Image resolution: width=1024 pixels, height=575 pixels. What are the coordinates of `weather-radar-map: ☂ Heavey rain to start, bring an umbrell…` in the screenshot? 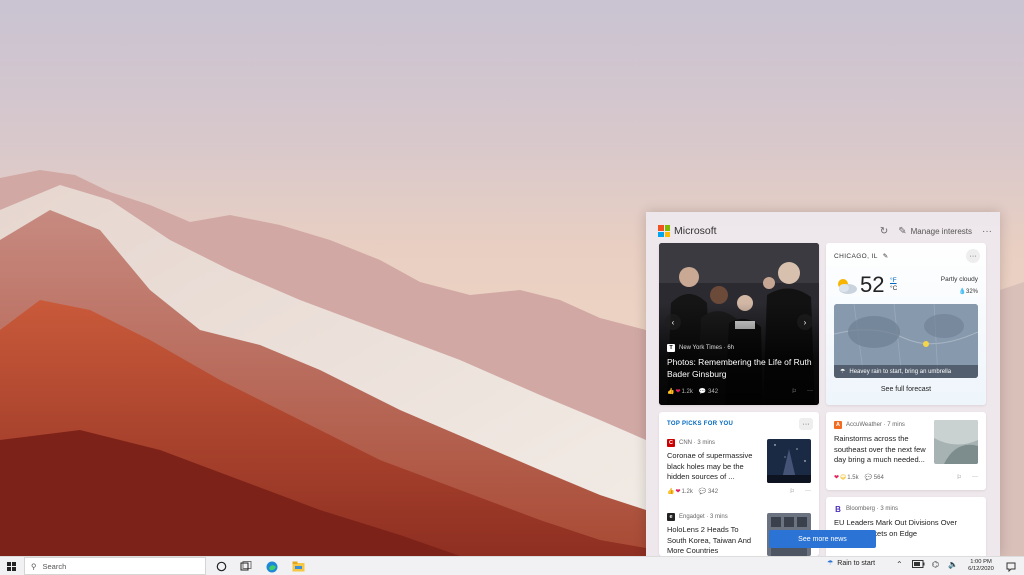 It's located at (906, 341).